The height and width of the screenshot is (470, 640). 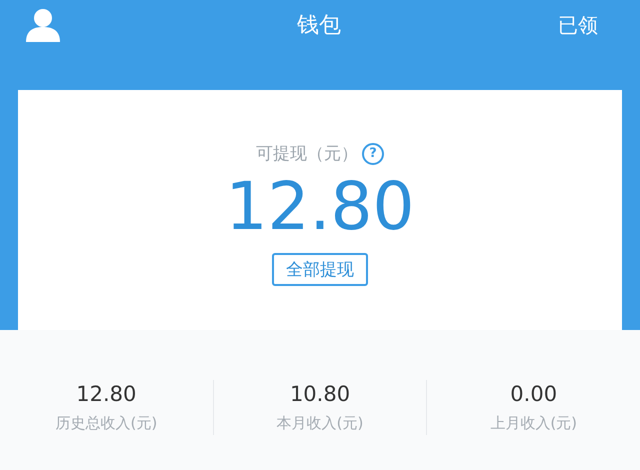 What do you see at coordinates (320, 207) in the screenshot?
I see `balance-amount: 12.80` at bounding box center [320, 207].